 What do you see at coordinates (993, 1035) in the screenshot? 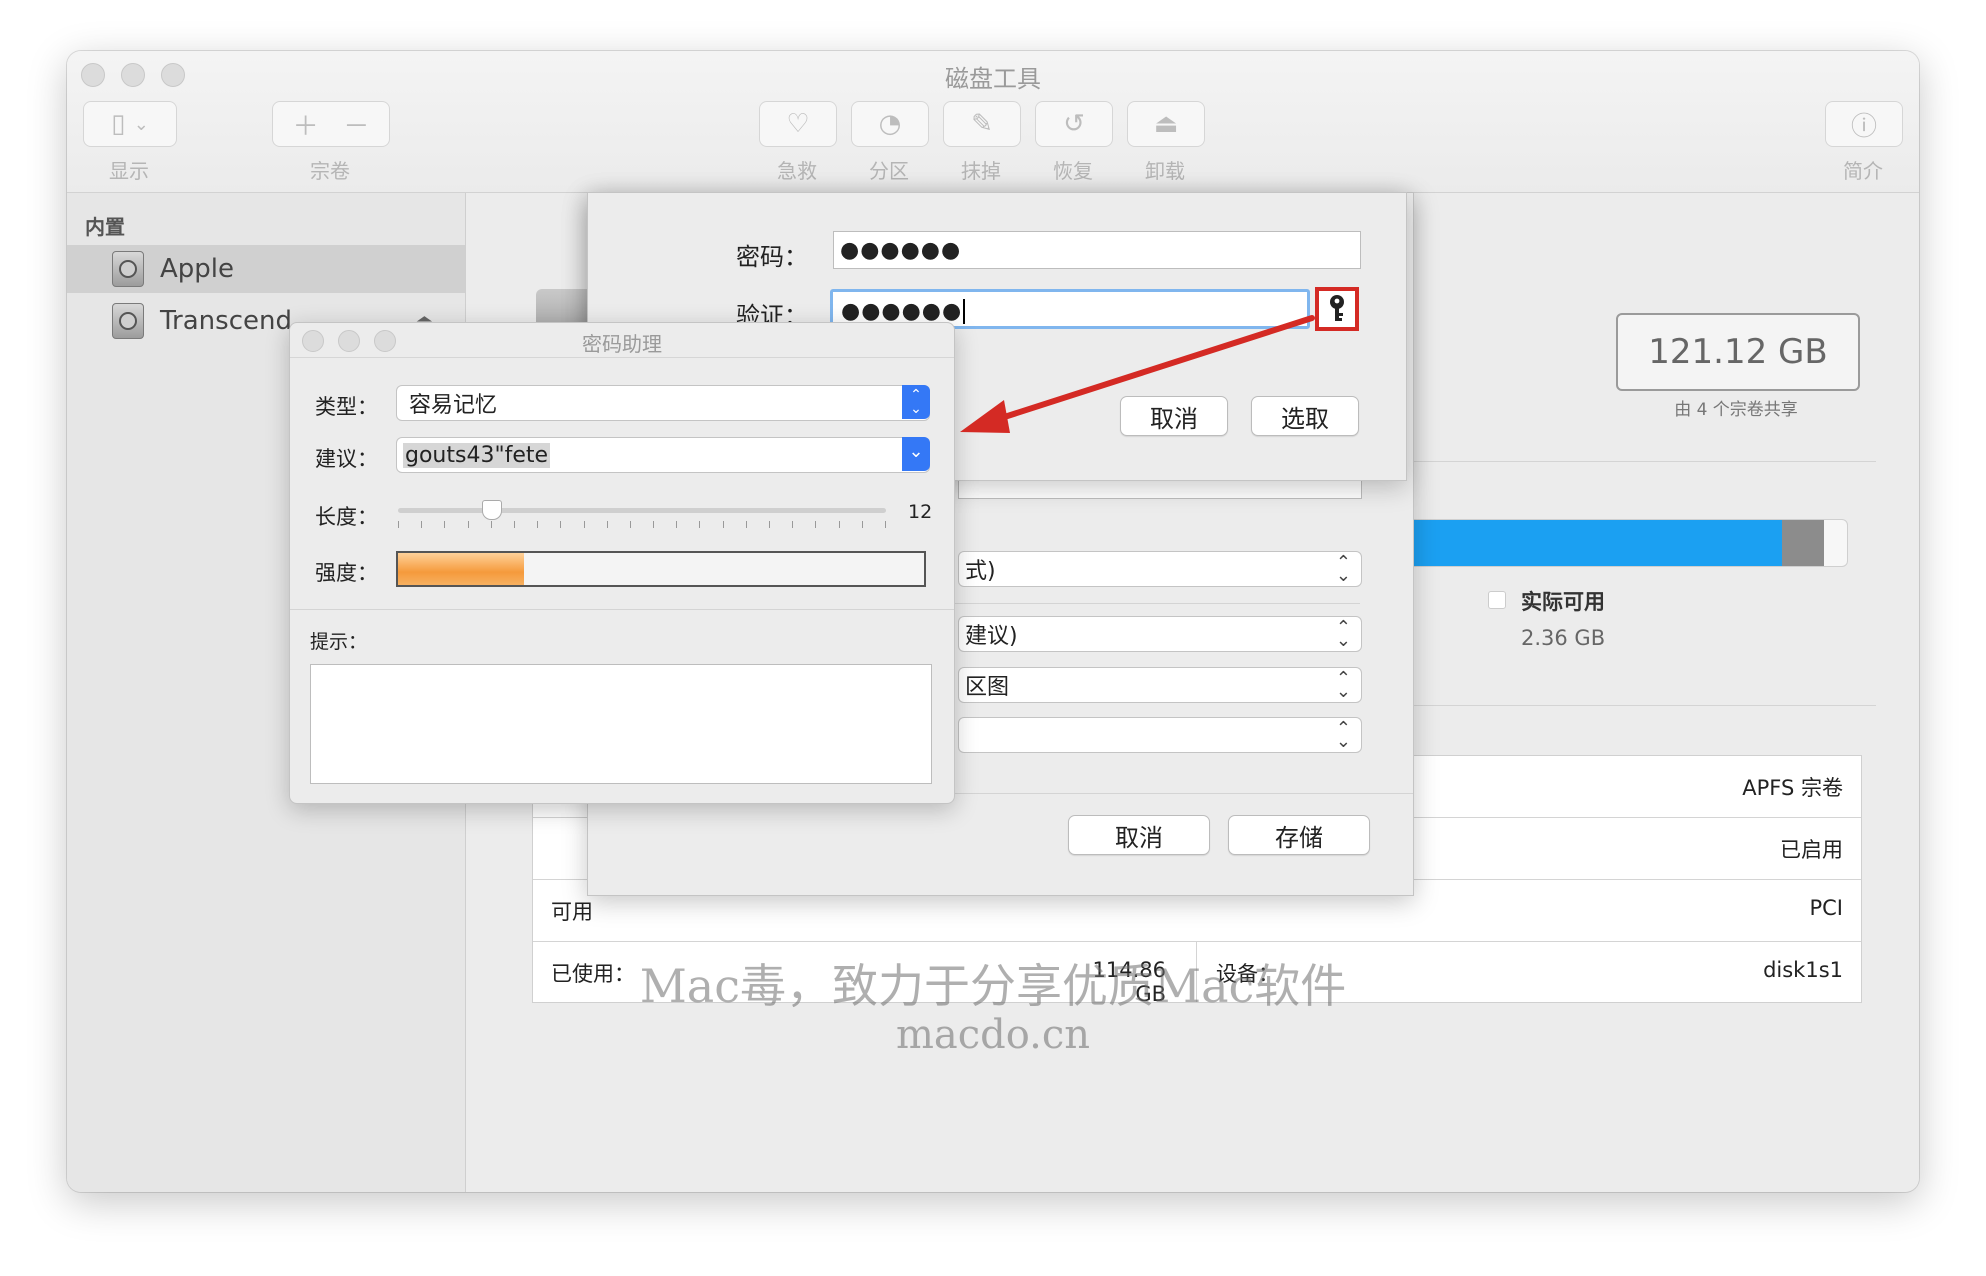
I see `watermark-line2: macdo.cn` at bounding box center [993, 1035].